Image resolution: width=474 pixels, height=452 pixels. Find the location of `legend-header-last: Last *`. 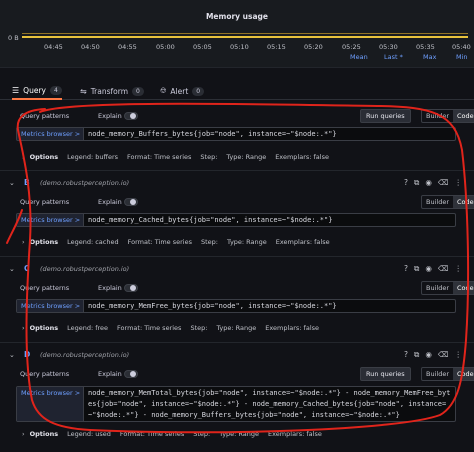

legend-header-last: Last * is located at coordinates (393, 57).